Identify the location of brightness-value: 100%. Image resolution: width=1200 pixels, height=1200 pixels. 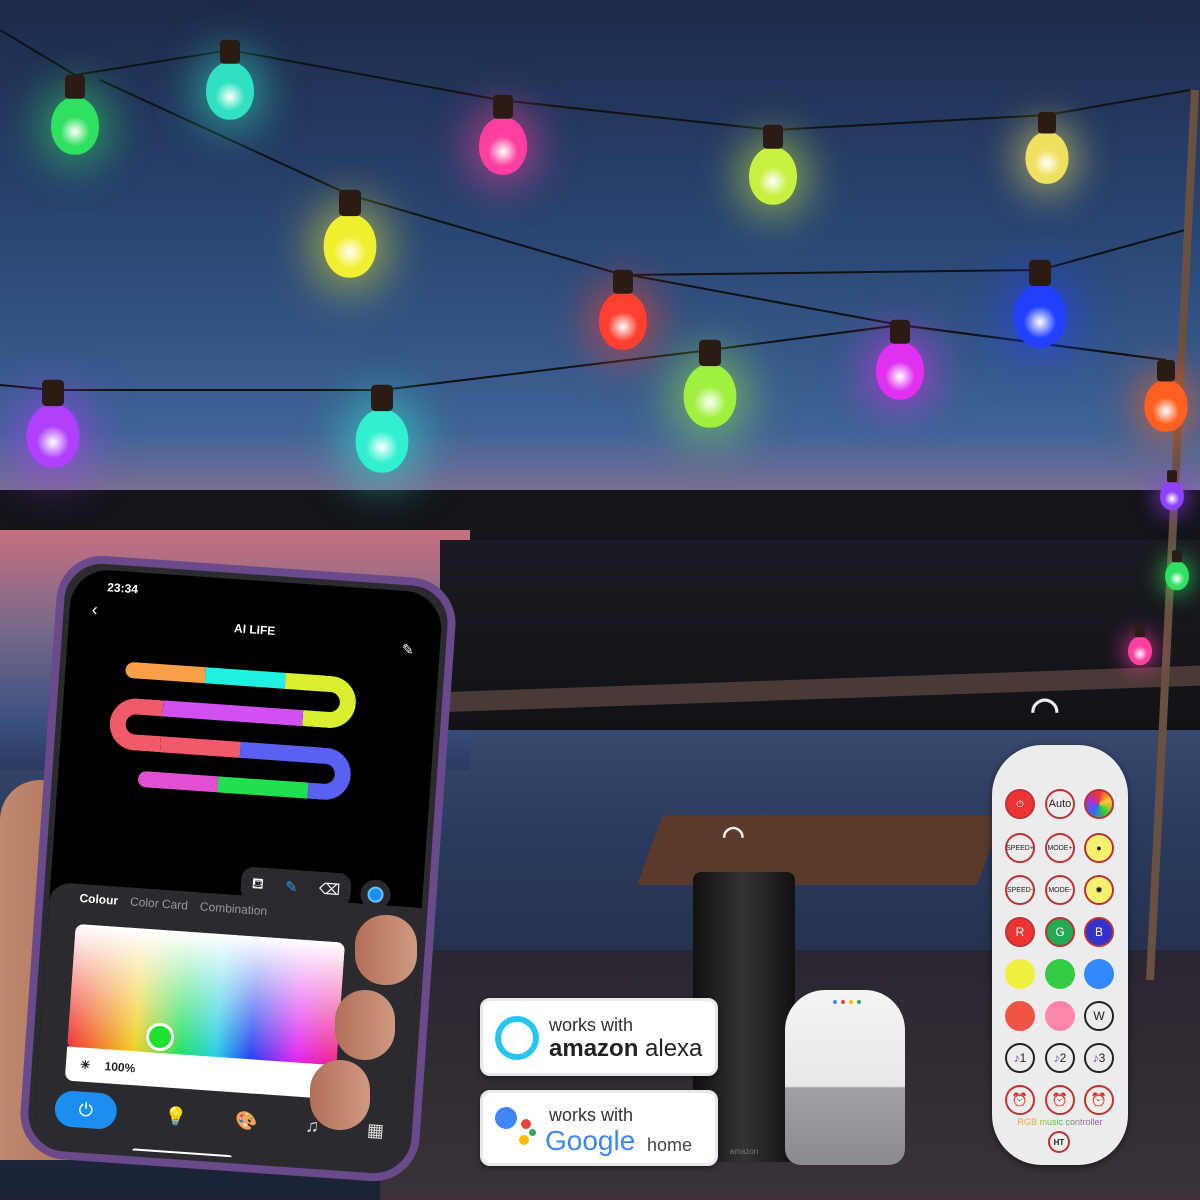
(120, 1067).